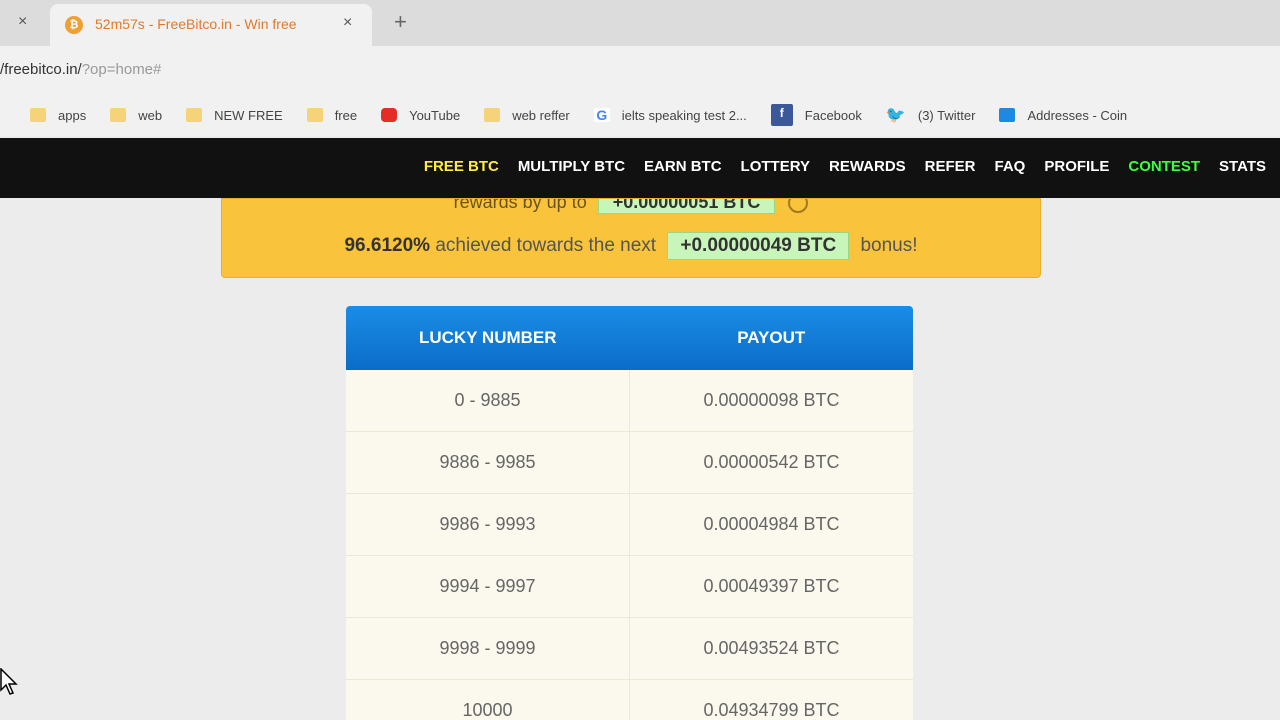 This screenshot has height=720, width=1280. I want to click on browser-tab: ₿ 52m57s - FreeBitco.in - Win free ×, so click(211, 25).